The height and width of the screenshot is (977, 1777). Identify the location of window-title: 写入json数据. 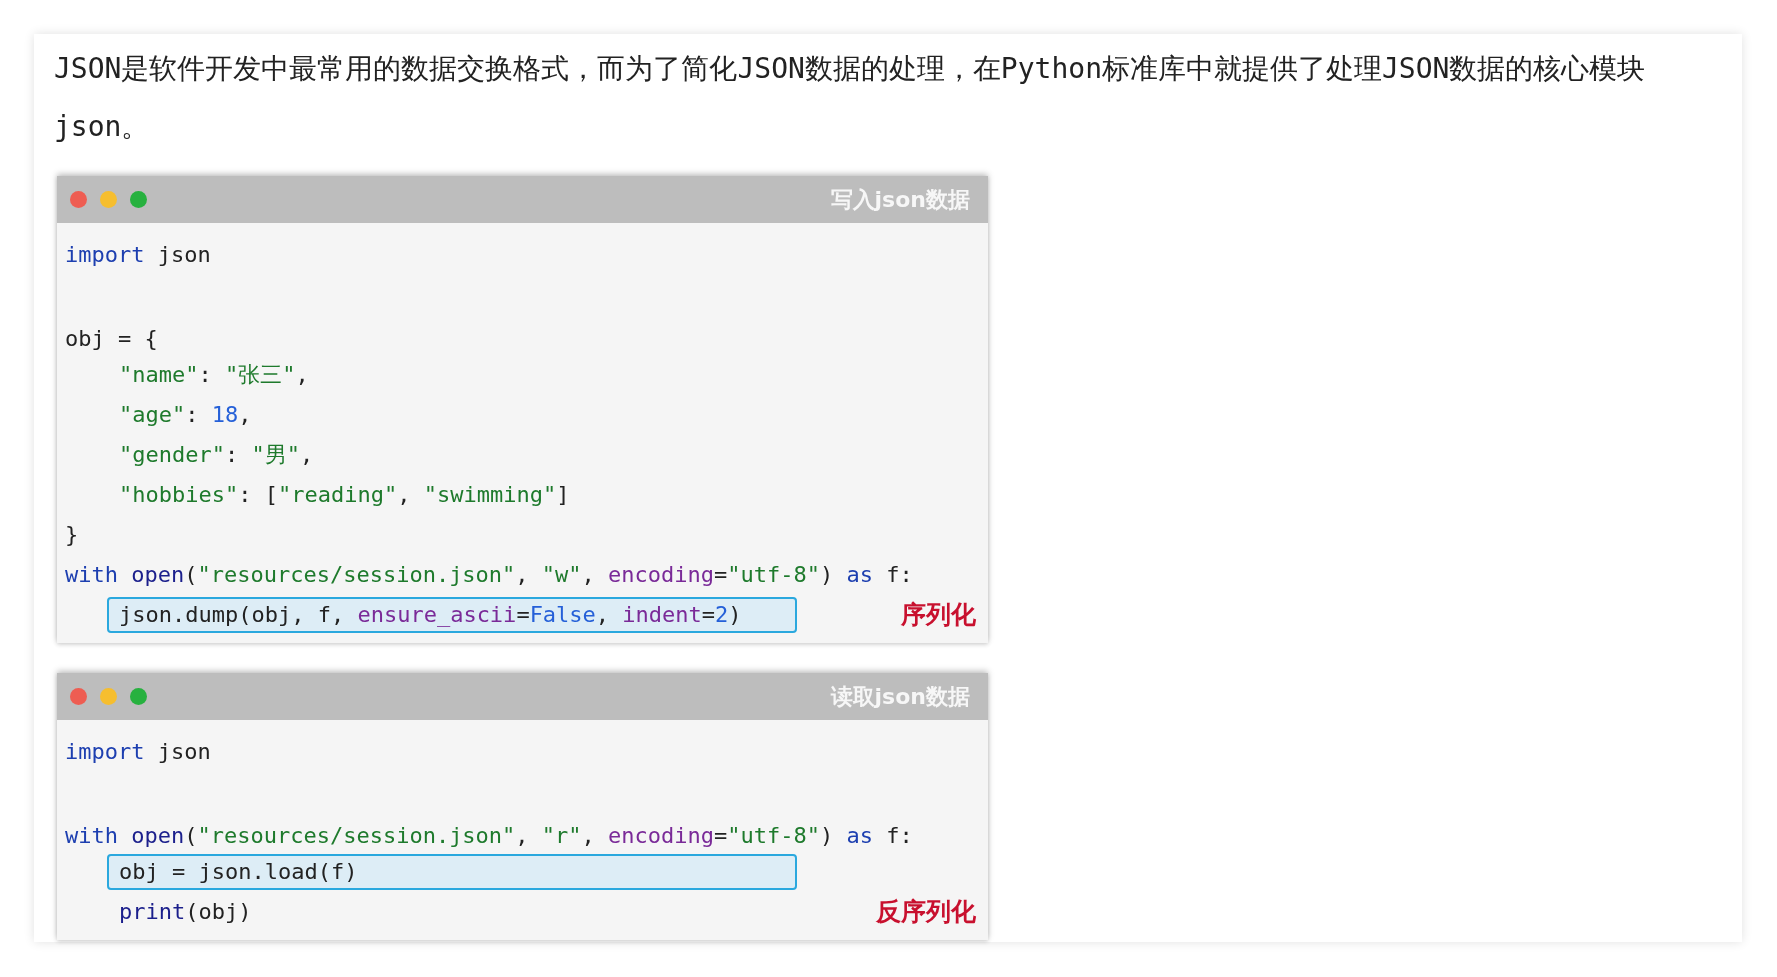
(900, 200).